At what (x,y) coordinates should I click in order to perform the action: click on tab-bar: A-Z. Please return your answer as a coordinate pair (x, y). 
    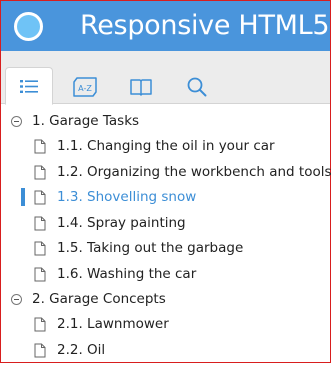
    Looking at the image, I should click on (165, 78).